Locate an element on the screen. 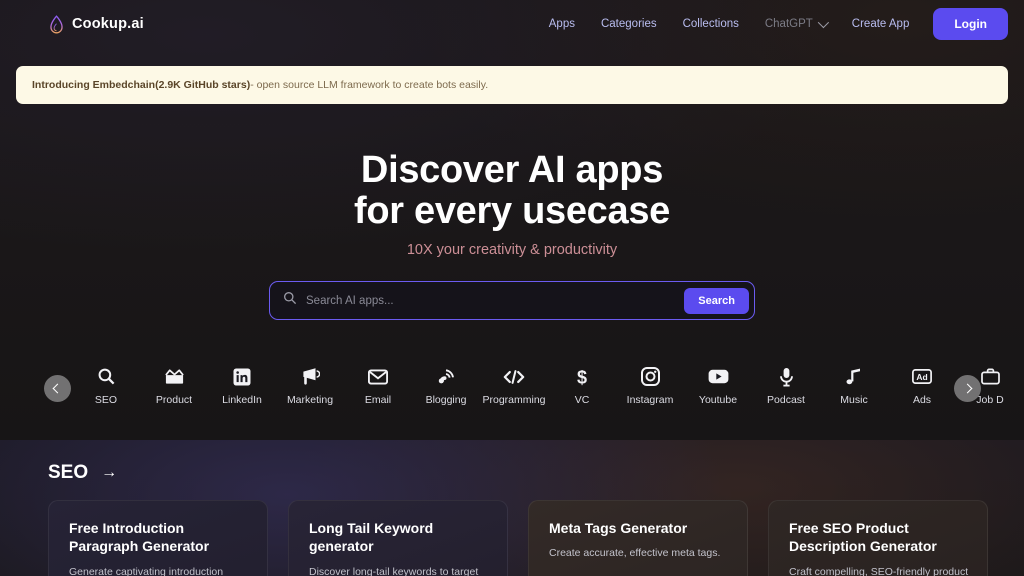 The height and width of the screenshot is (576, 1024). search-input is located at coordinates (495, 300).